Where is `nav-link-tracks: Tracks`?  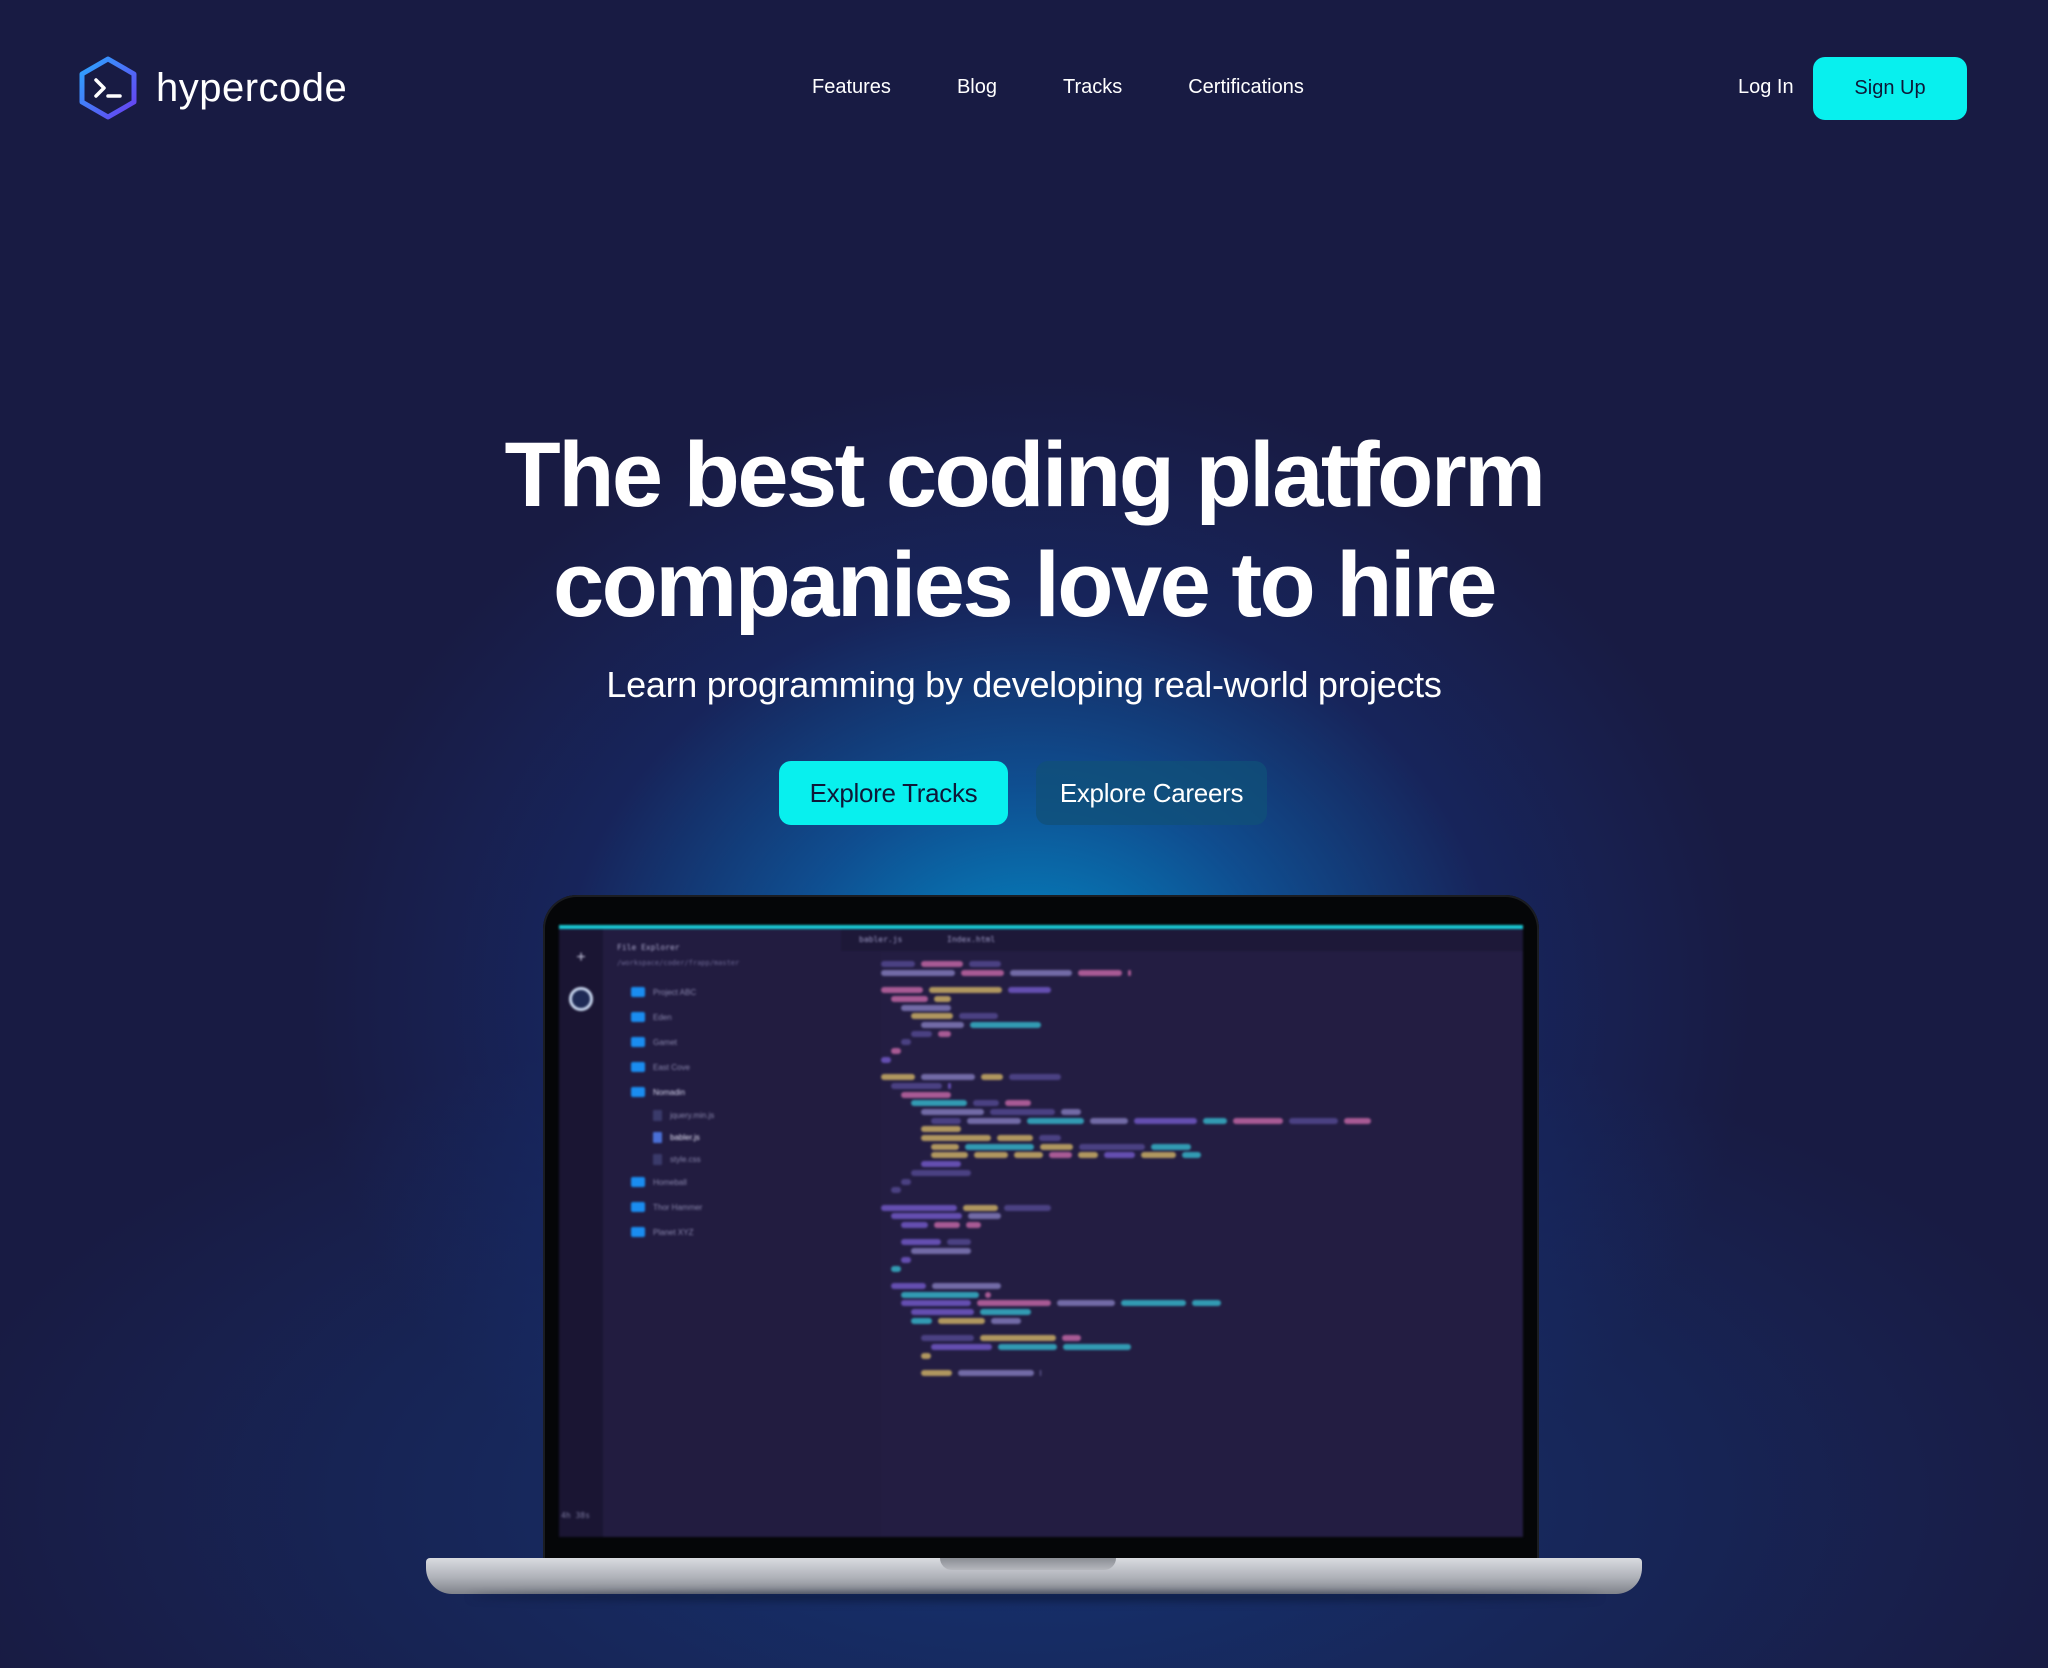
nav-link-tracks: Tracks is located at coordinates (1092, 87).